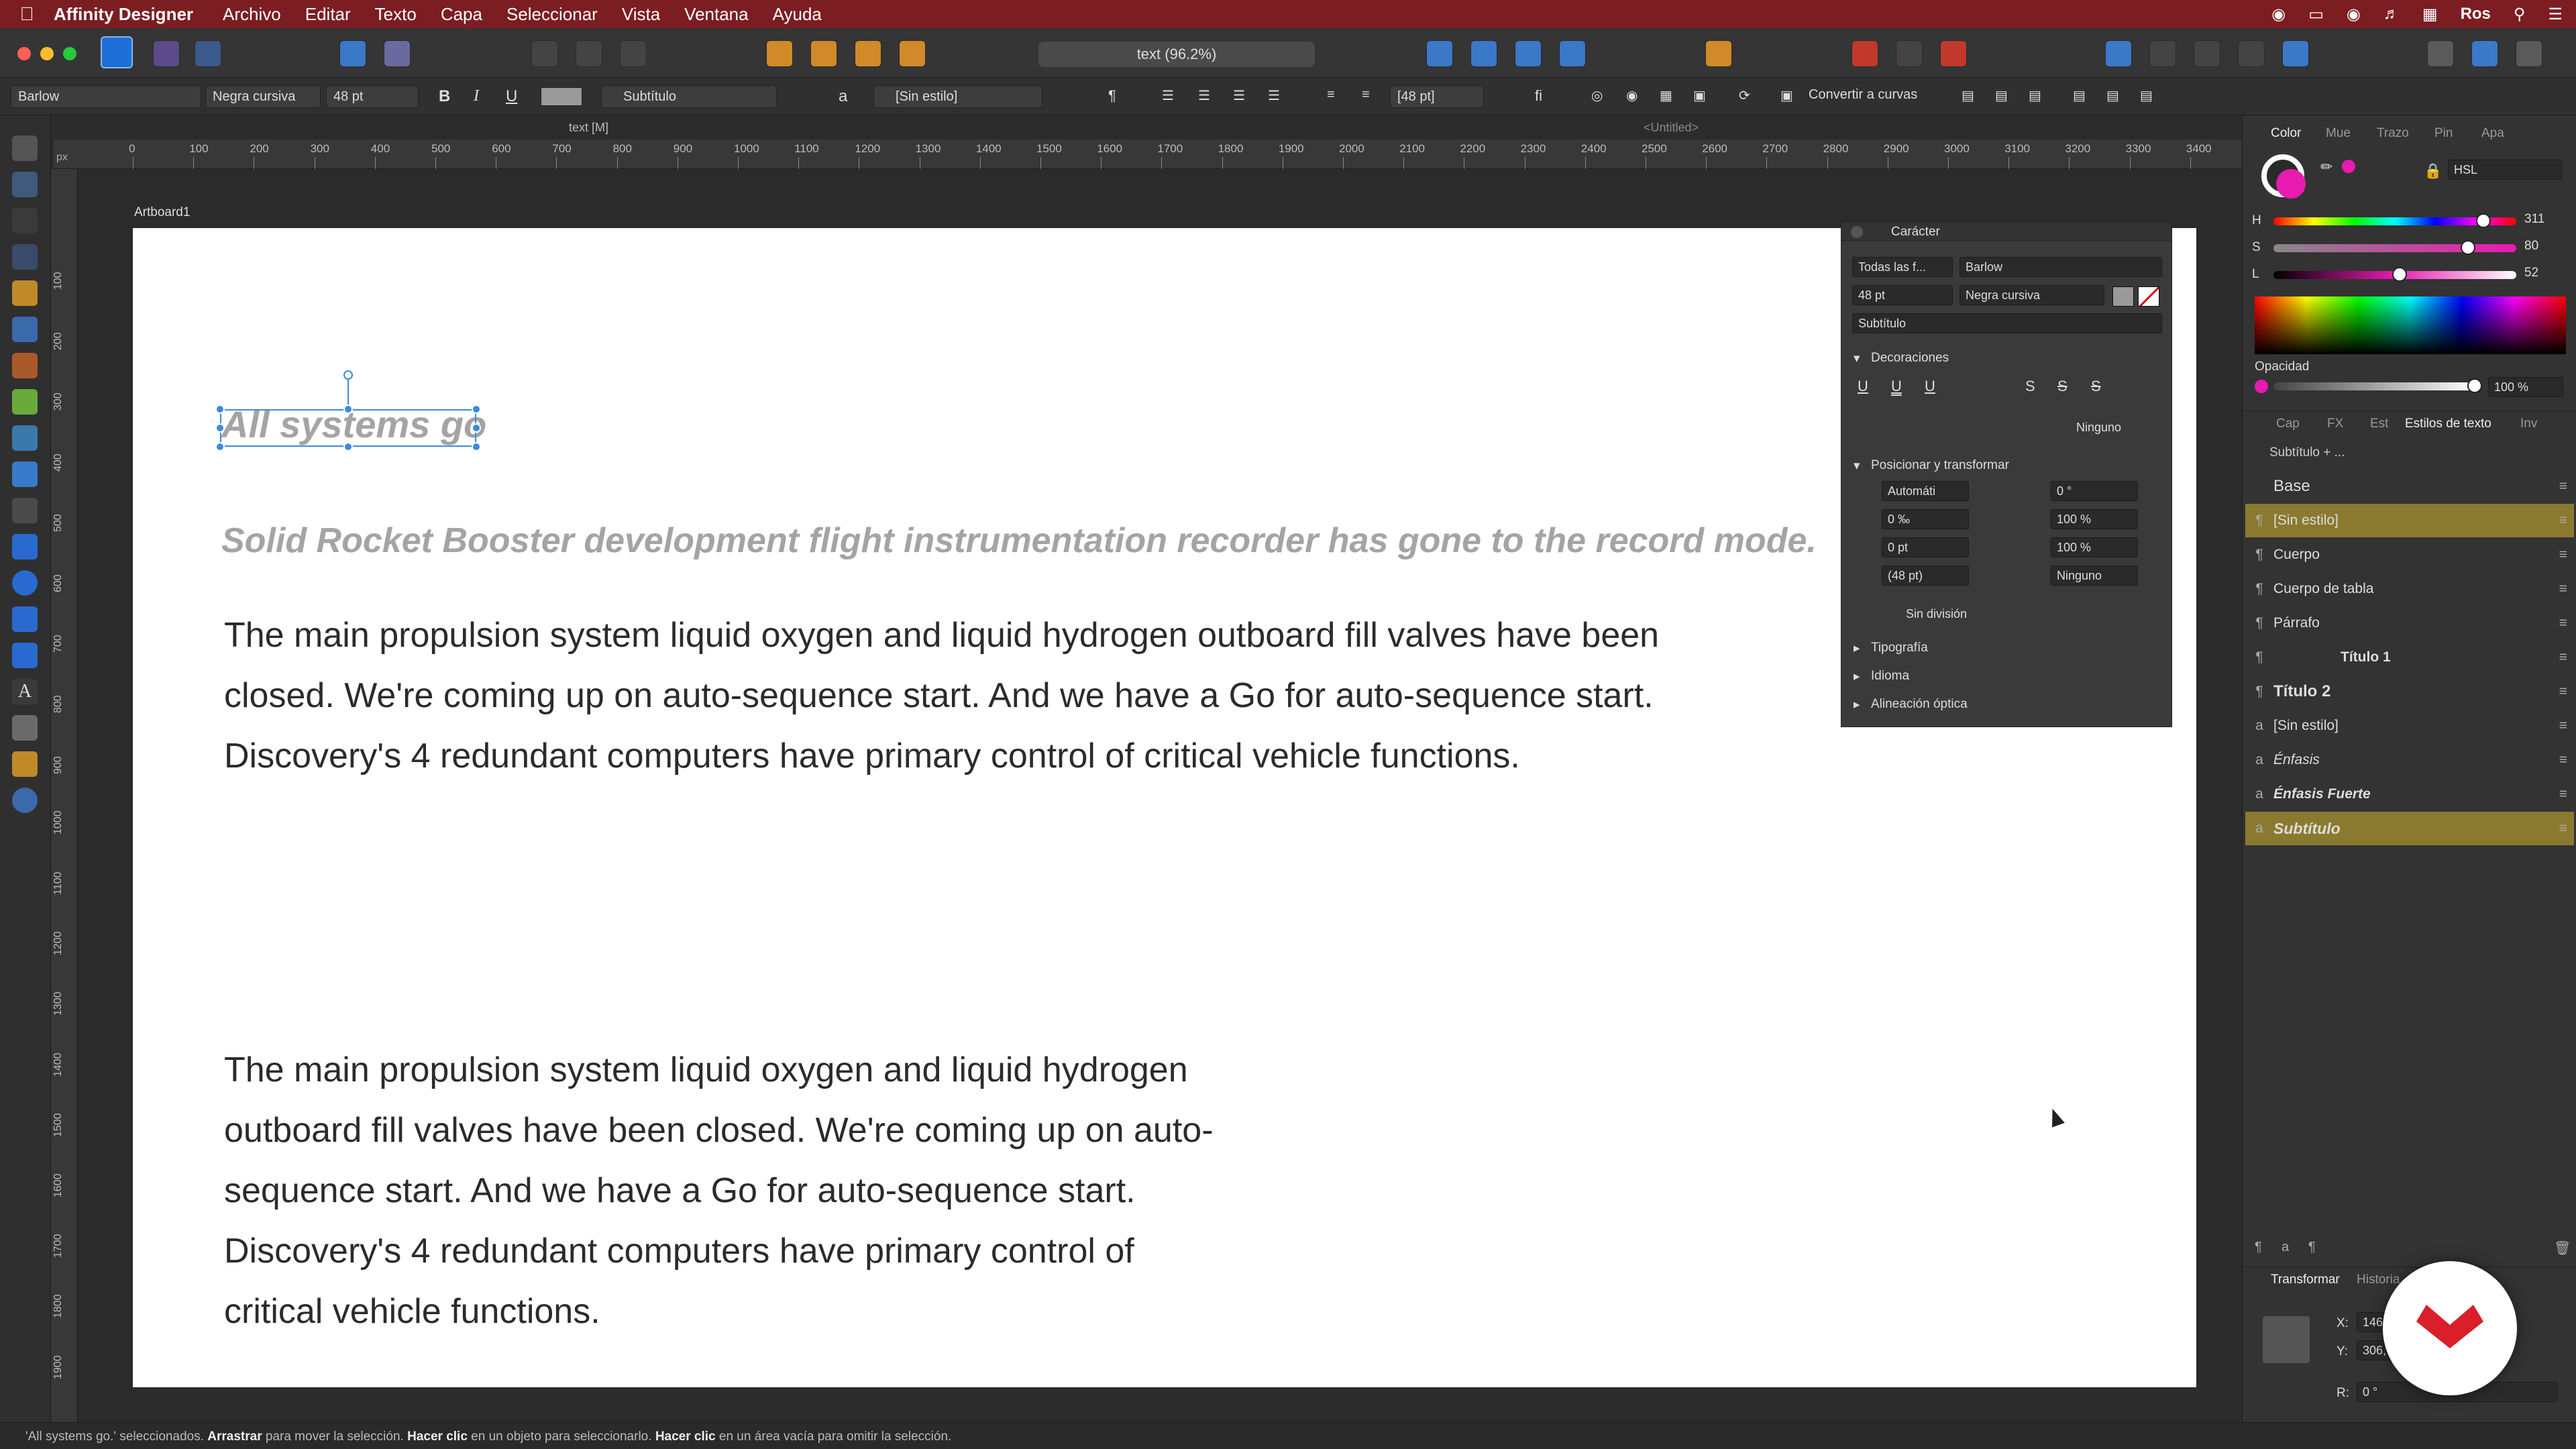  Describe the element at coordinates (2146, 95) in the screenshot. I see `align-bottom-icon: ▤` at that location.